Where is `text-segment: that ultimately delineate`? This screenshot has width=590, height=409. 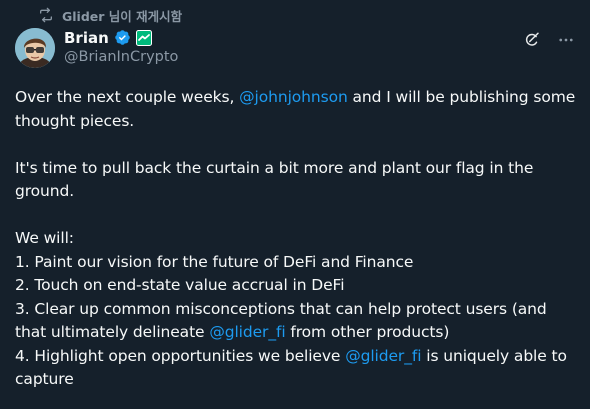 text-segment: that ultimately delineate is located at coordinates (112, 332).